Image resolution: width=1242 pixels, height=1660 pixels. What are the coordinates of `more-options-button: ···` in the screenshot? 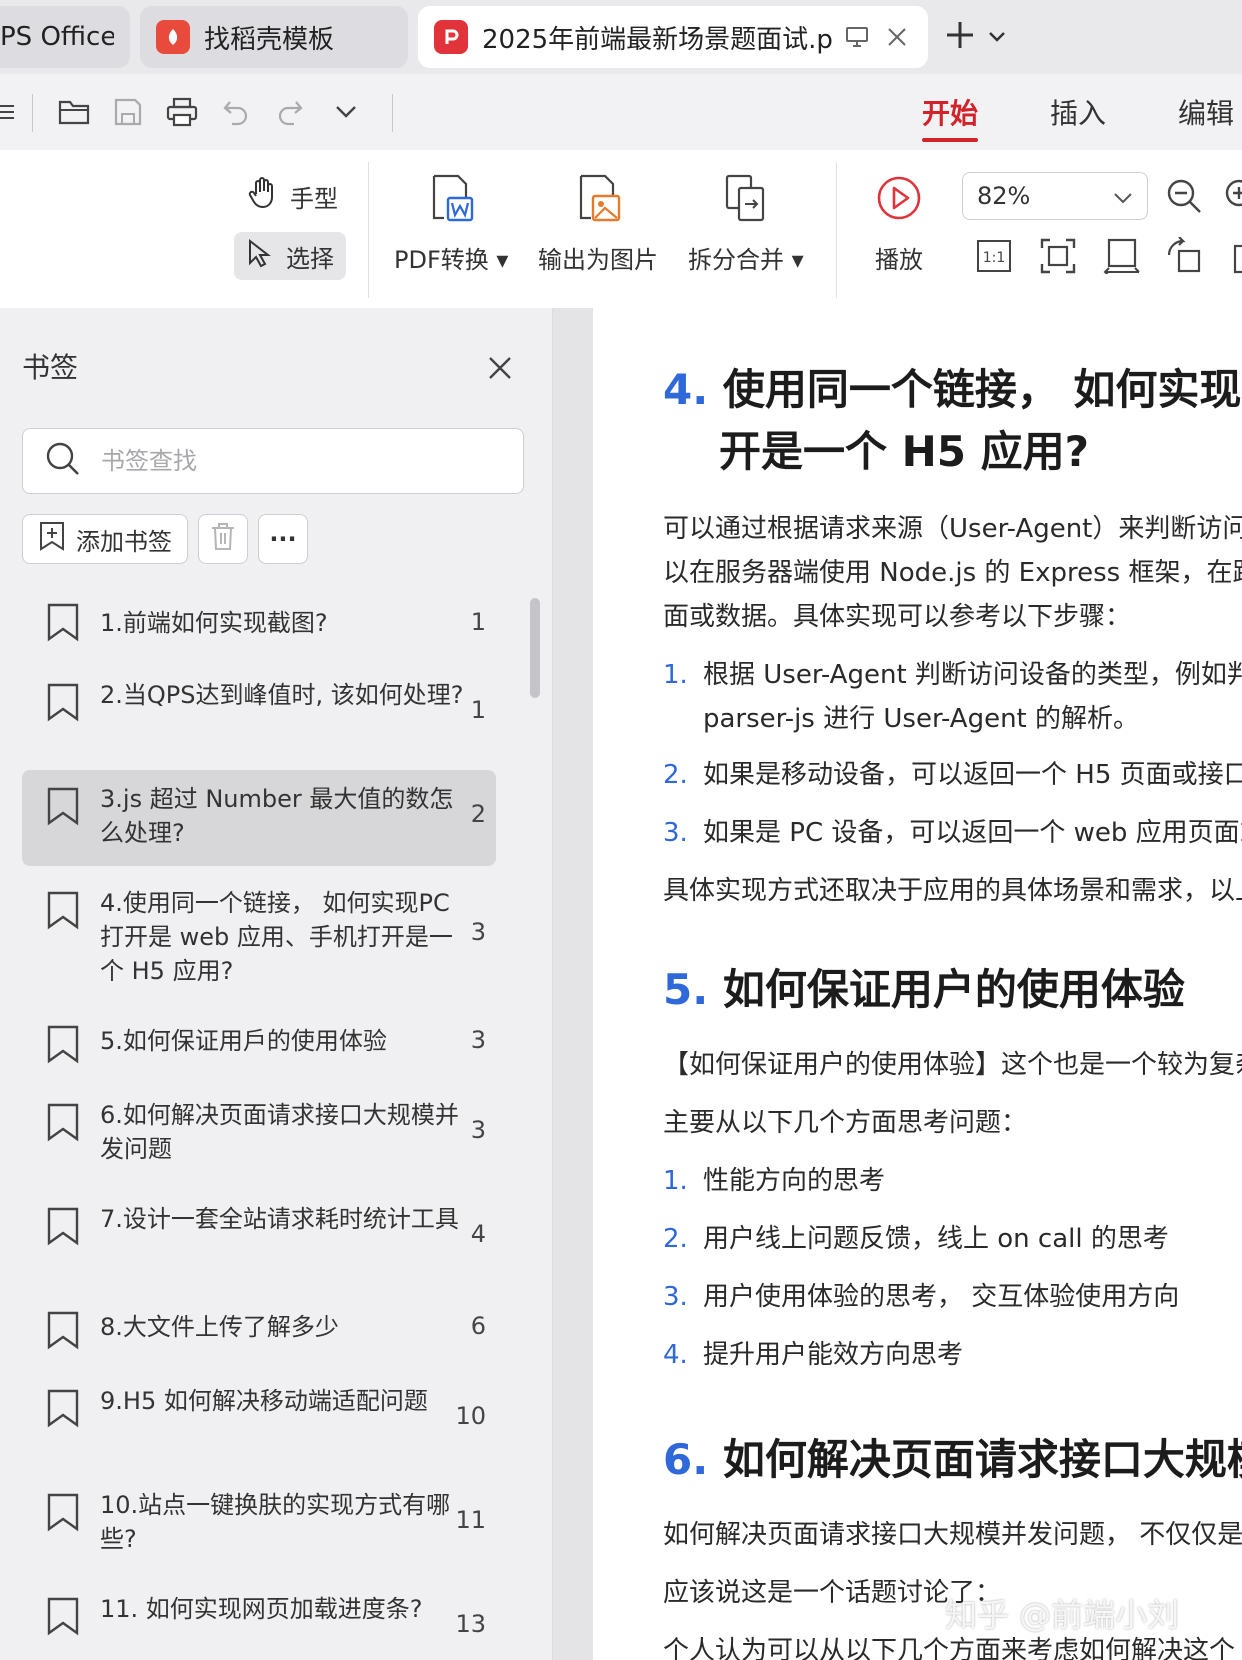 It's located at (283, 539).